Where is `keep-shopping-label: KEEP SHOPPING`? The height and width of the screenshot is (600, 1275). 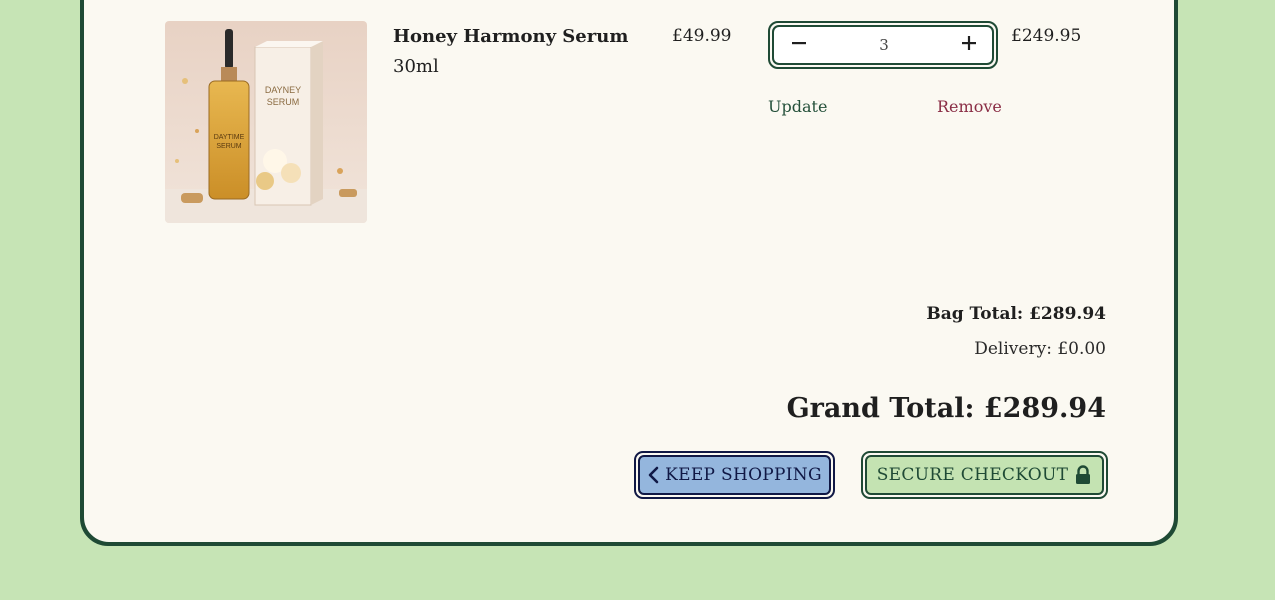
keep-shopping-label: KEEP SHOPPING is located at coordinates (743, 475).